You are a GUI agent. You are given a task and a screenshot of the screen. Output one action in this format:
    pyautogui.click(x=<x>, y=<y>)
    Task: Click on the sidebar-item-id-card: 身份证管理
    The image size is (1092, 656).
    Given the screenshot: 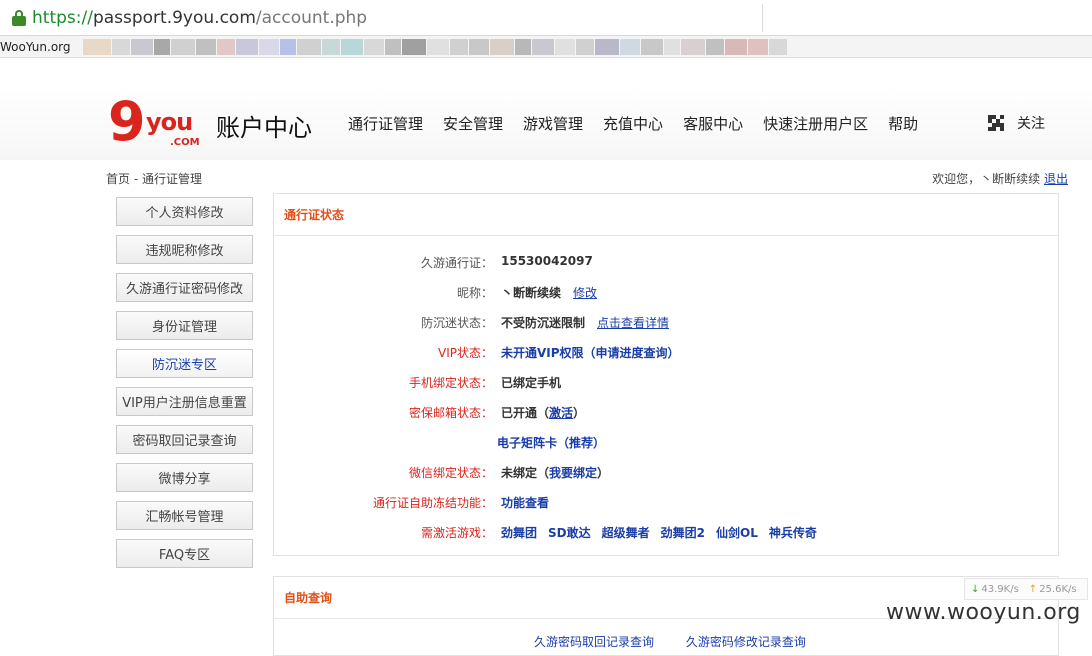 What is the action you would take?
    pyautogui.click(x=184, y=325)
    